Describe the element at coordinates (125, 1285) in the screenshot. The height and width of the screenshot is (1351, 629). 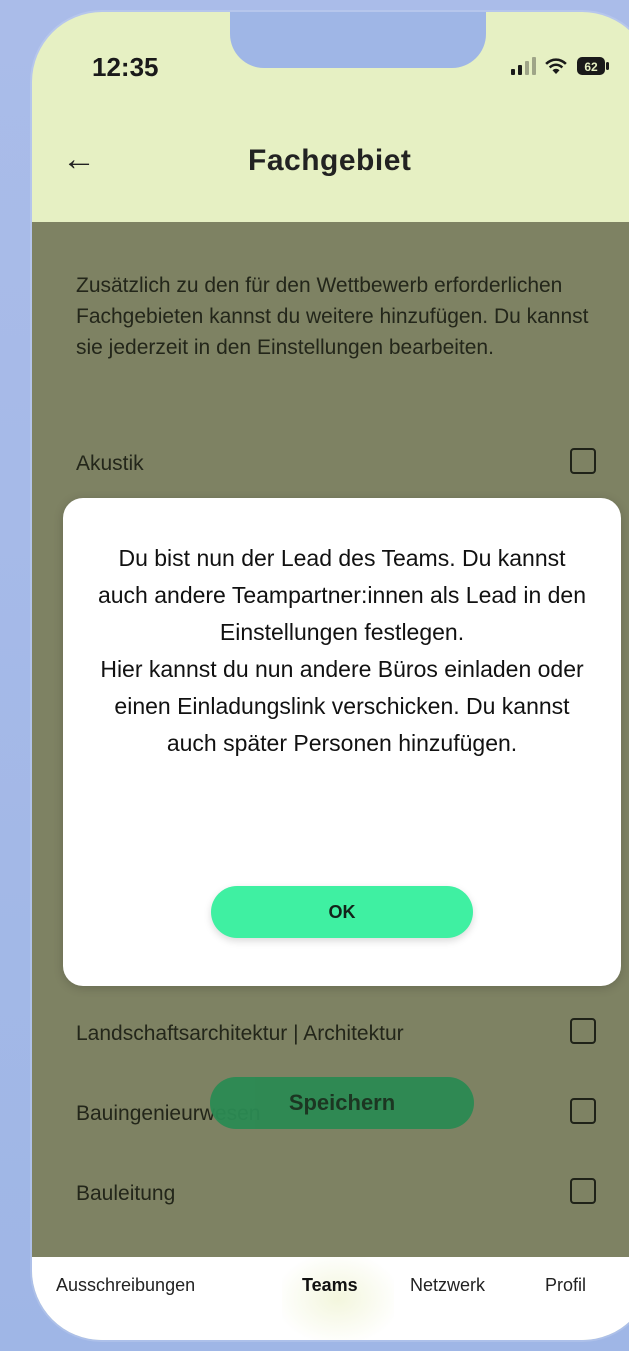
I see `nav-ausschreibungen: Ausschreibungen` at that location.